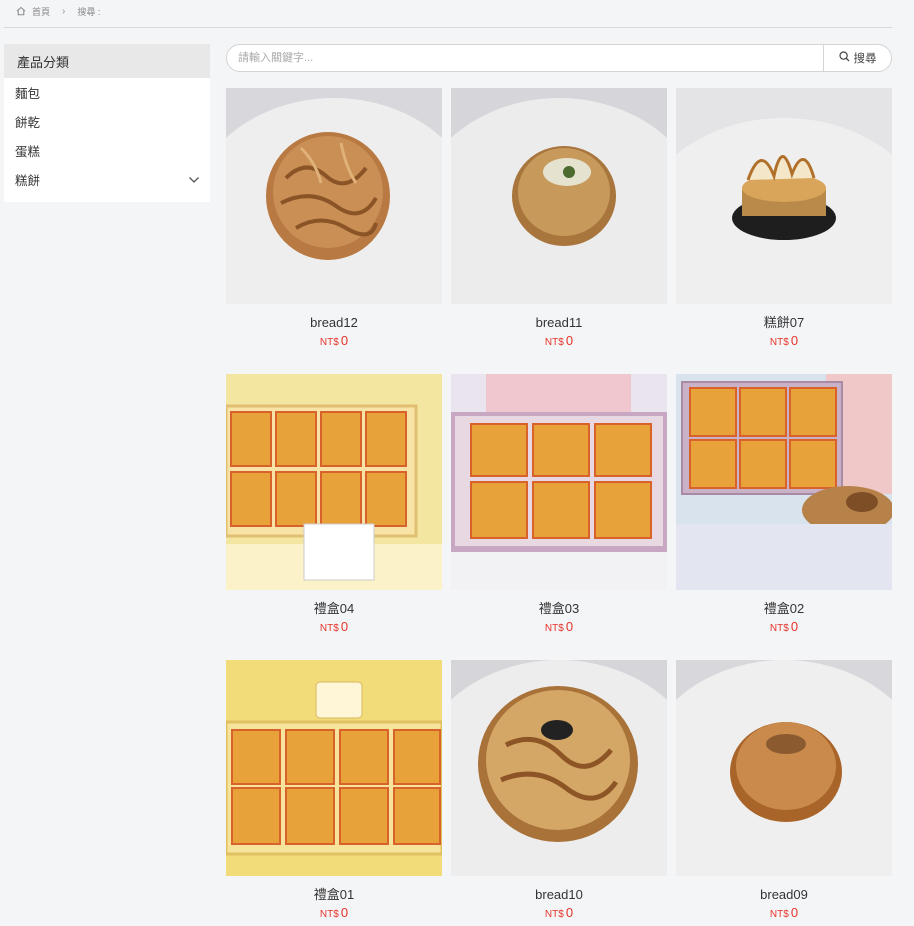  Describe the element at coordinates (107, 61) in the screenshot. I see `sidebar-title: 產品分類` at that location.